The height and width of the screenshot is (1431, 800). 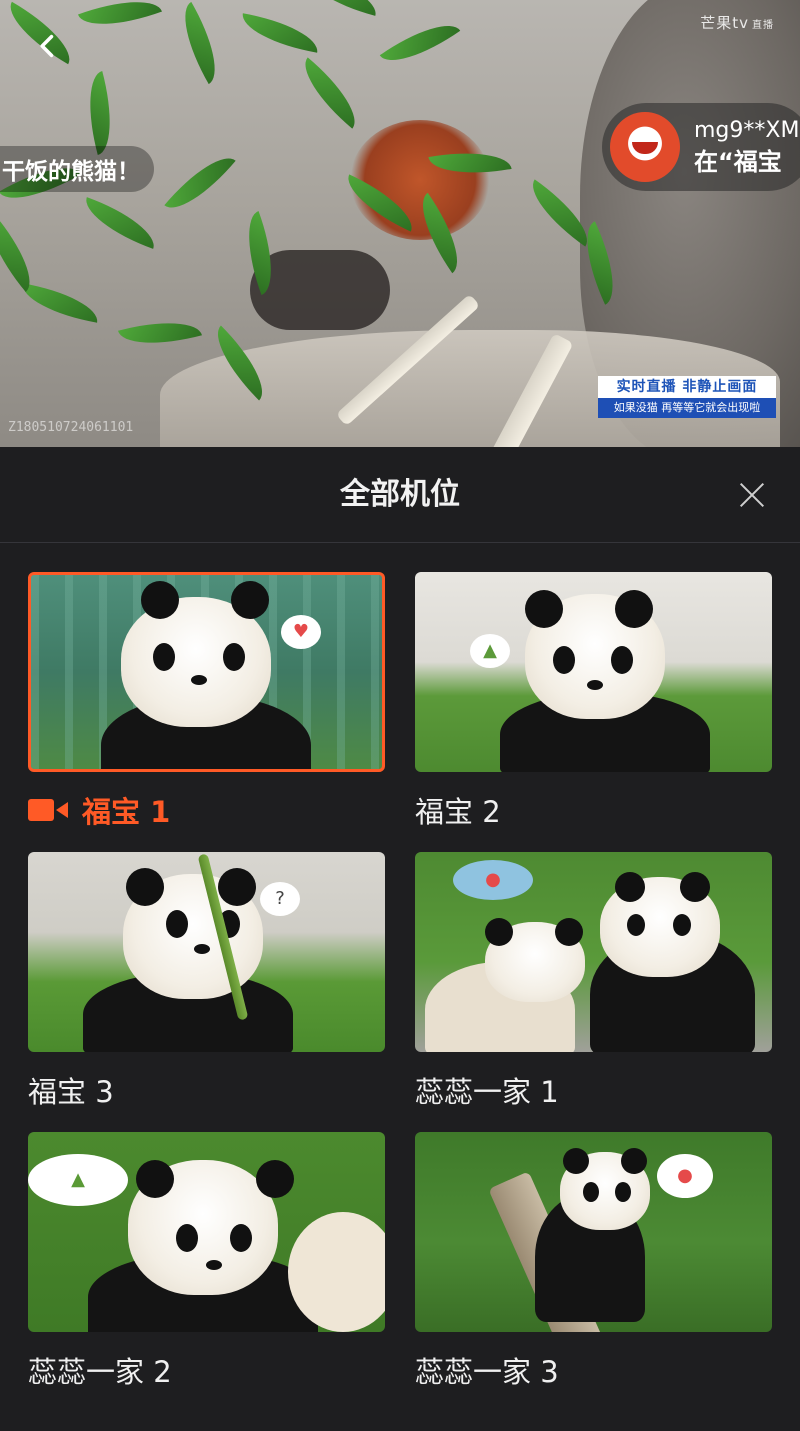 I want to click on camera-thumbnail: ♥, so click(x=206, y=672).